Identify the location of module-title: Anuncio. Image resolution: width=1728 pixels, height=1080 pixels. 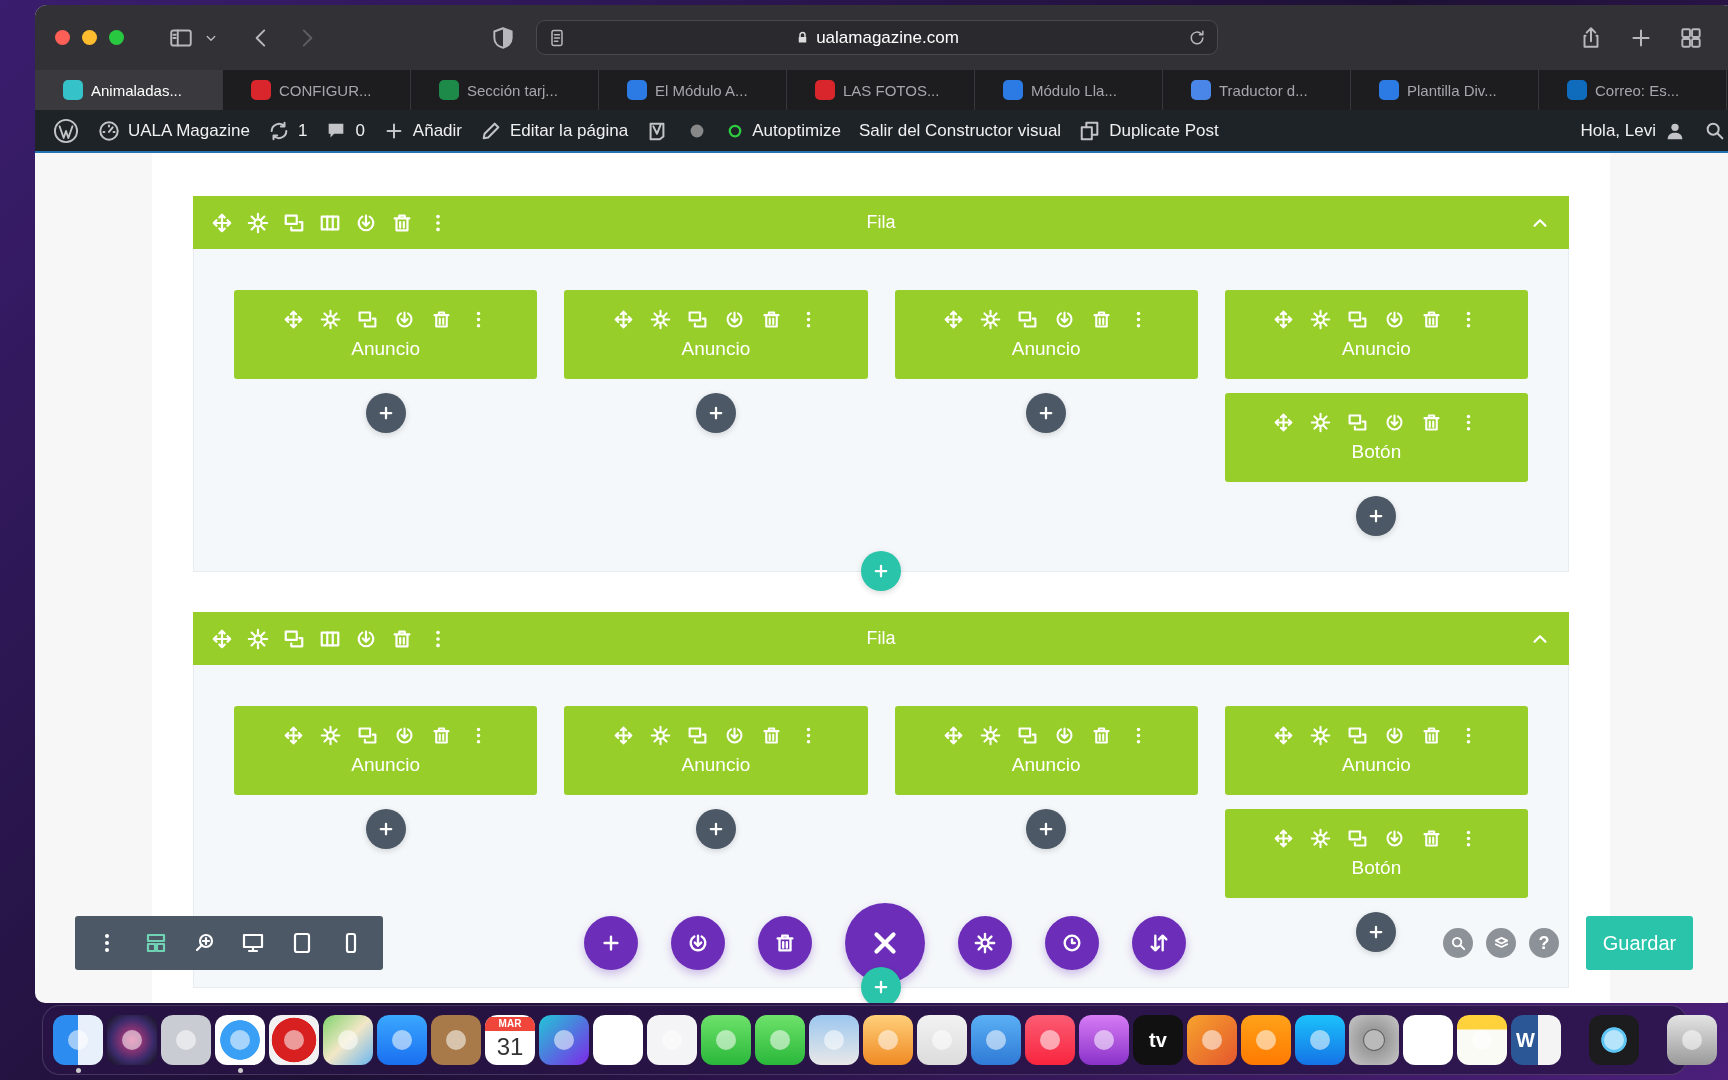
(1046, 349).